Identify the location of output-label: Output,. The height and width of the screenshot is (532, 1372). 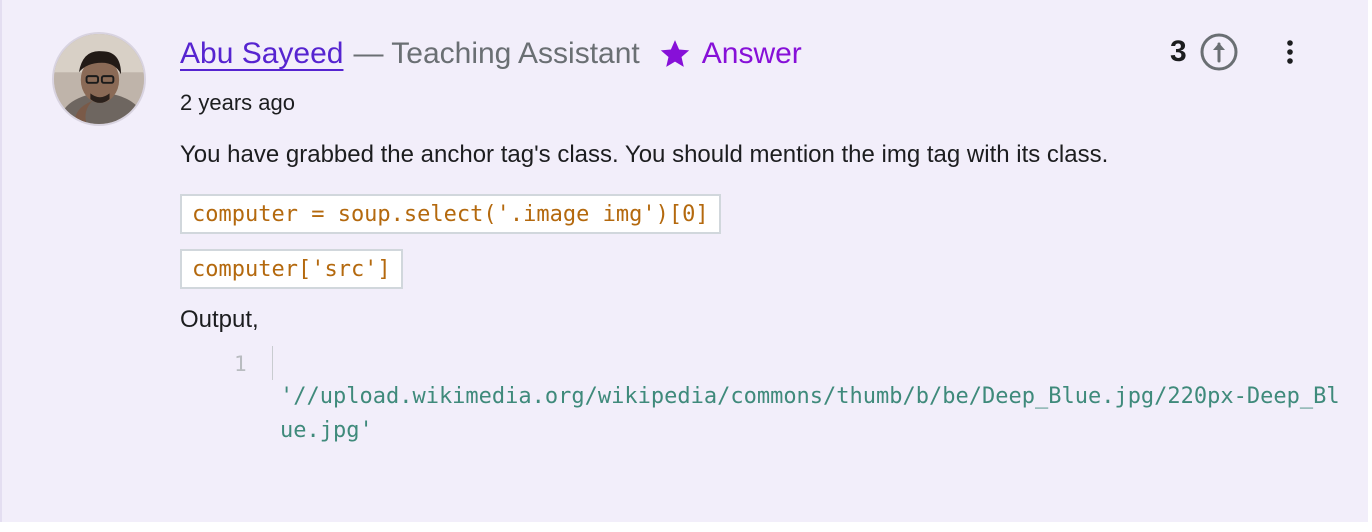
(219, 319).